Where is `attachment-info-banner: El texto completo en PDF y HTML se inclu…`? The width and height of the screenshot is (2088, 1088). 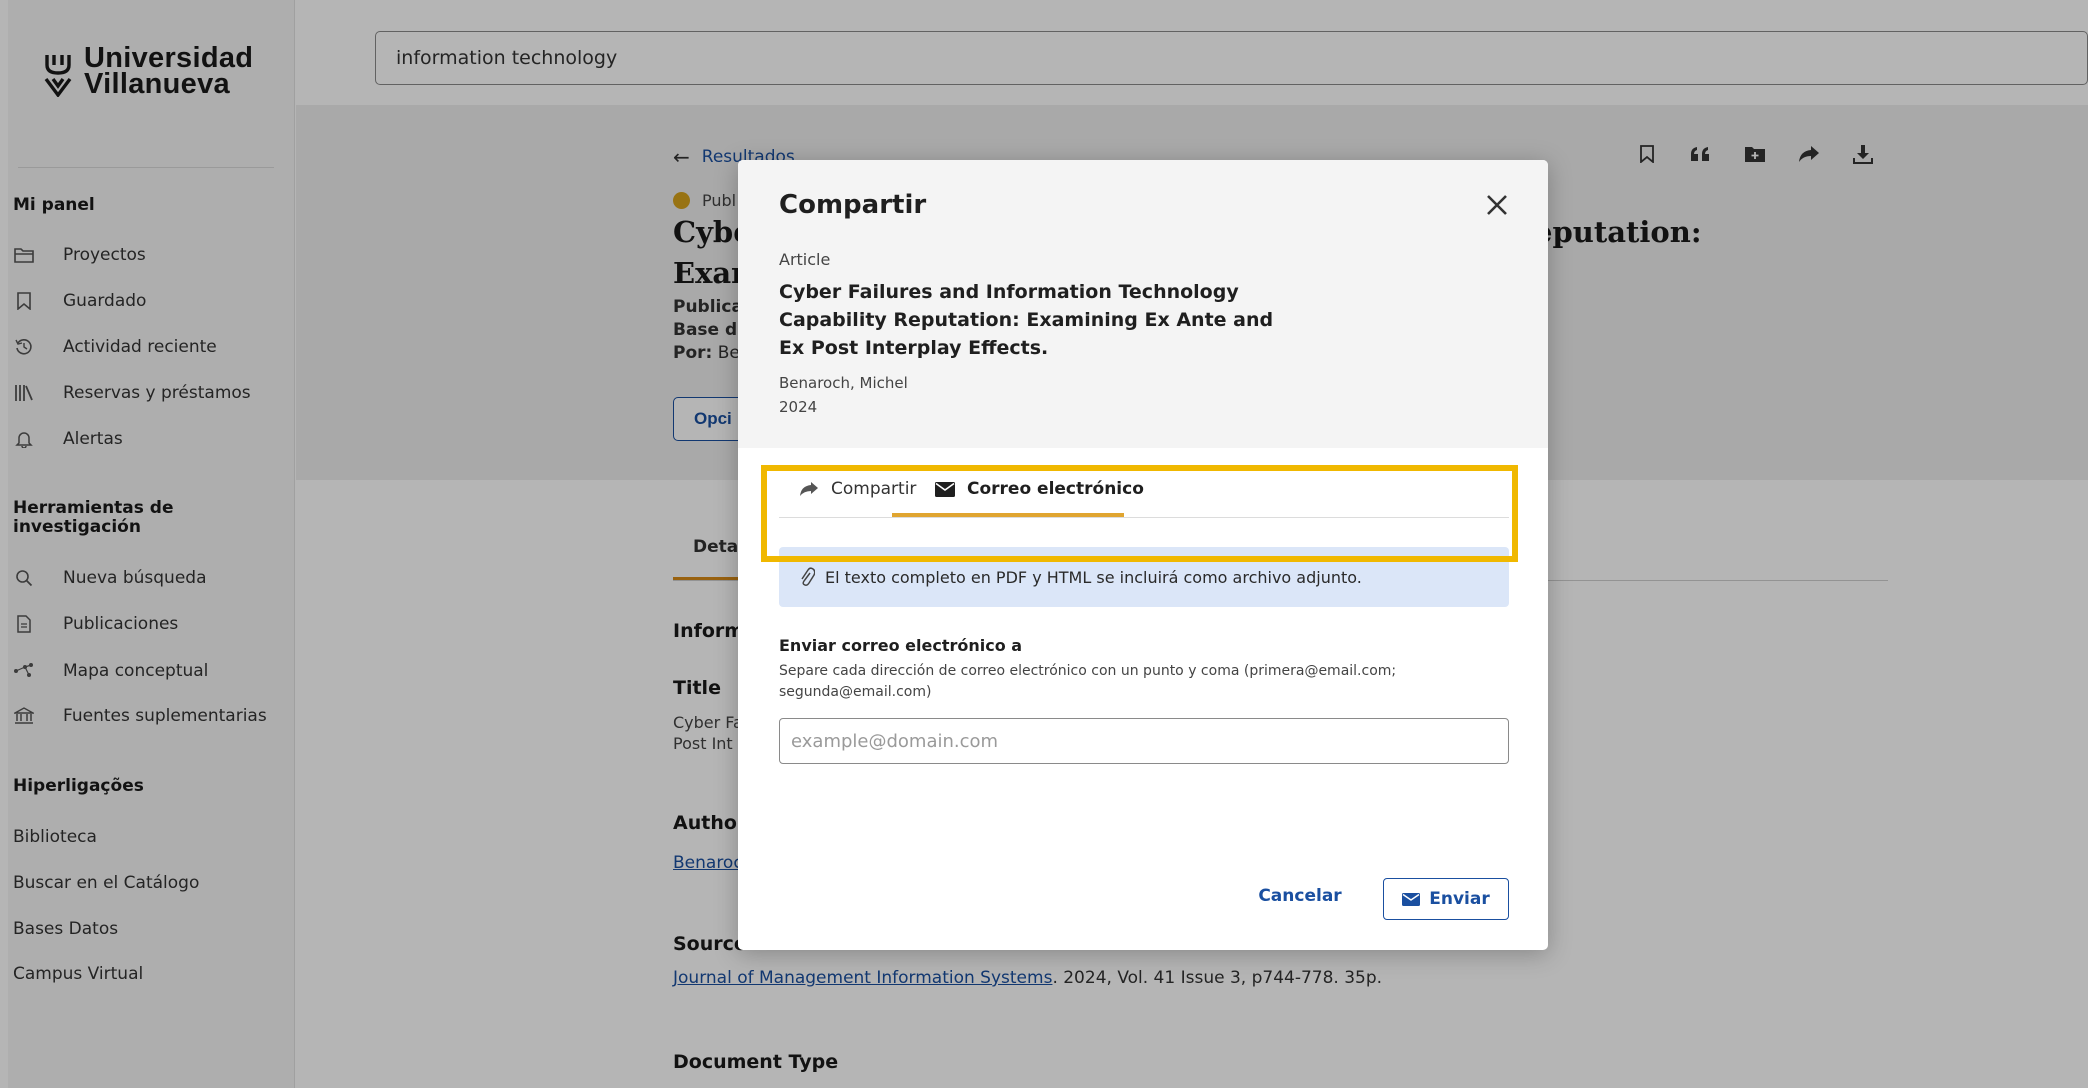 attachment-info-banner: El texto completo en PDF y HTML se inclu… is located at coordinates (1144, 577).